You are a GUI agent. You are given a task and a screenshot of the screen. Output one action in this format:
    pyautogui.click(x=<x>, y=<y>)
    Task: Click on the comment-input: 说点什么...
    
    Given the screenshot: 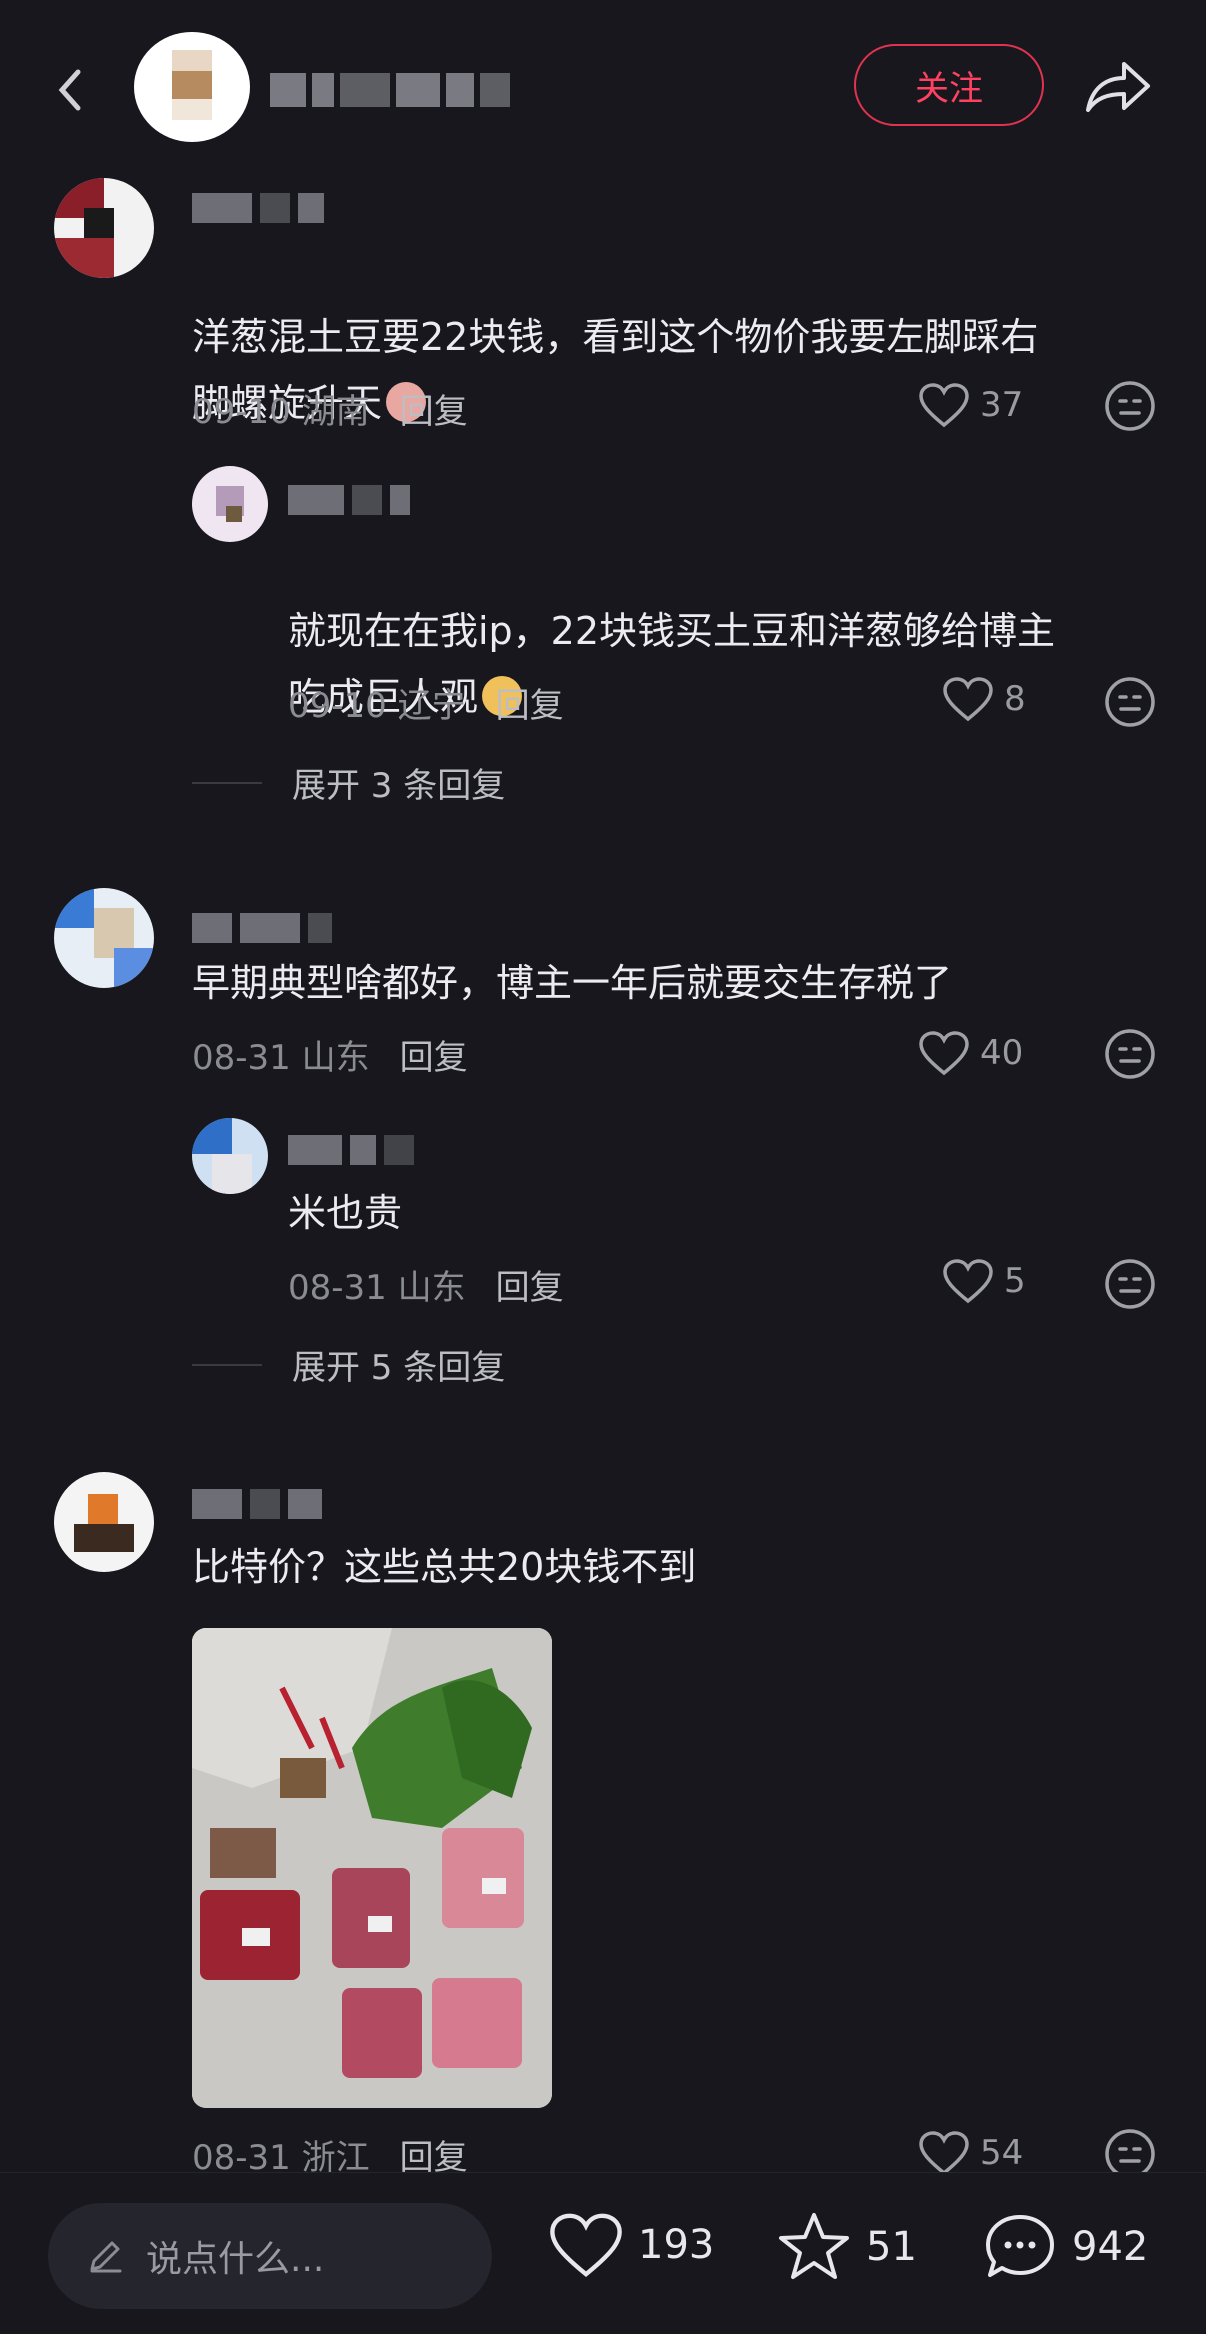 What is the action you would take?
    pyautogui.click(x=270, y=2256)
    